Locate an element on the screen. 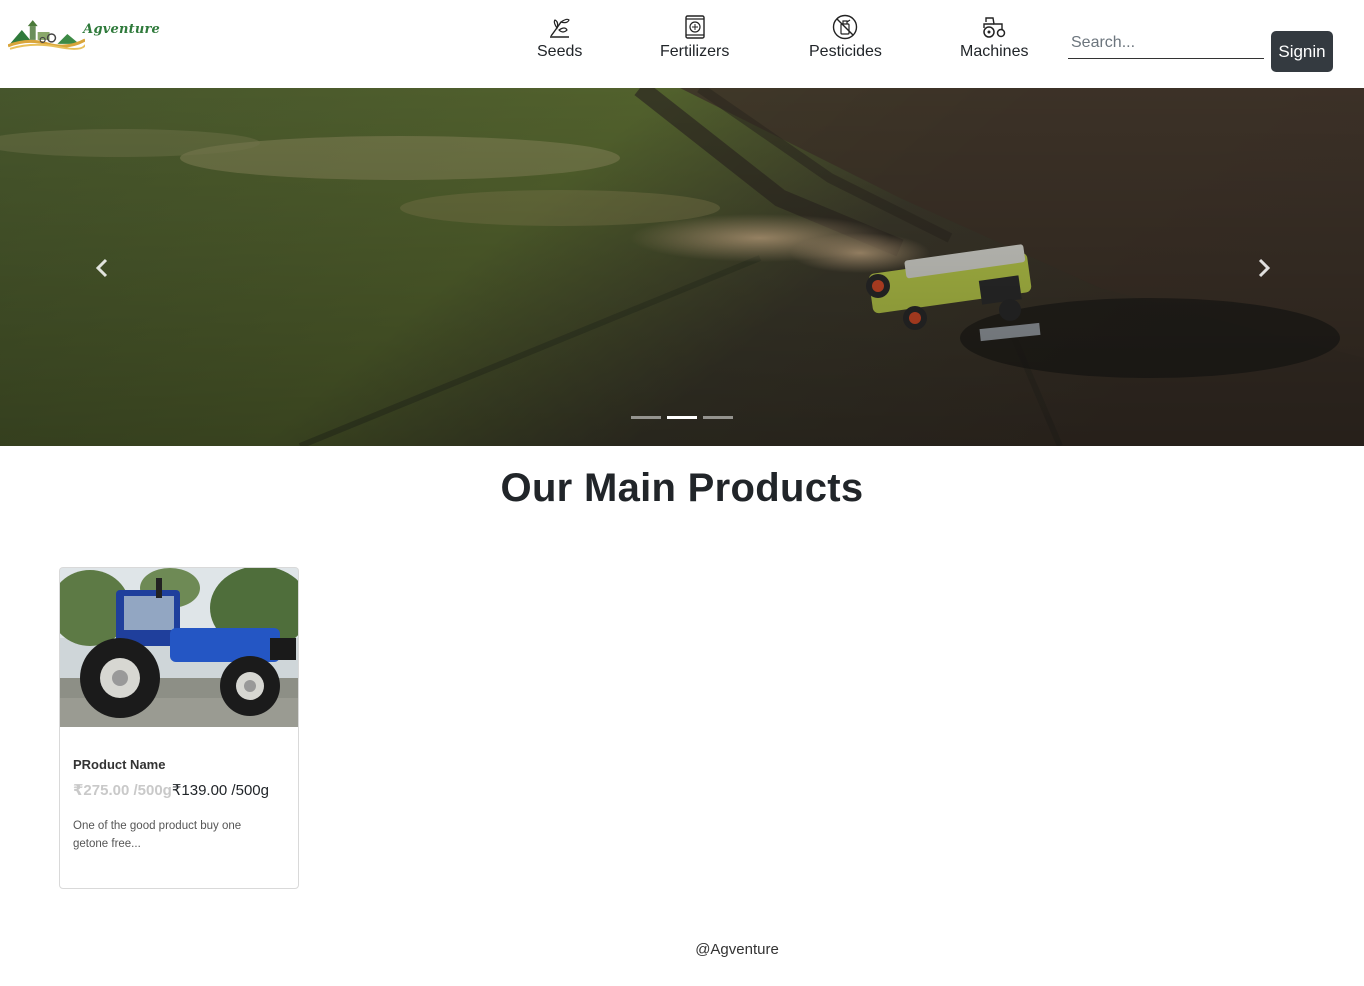 The image size is (1364, 986). logo-text: Agventure is located at coordinates (121, 29).